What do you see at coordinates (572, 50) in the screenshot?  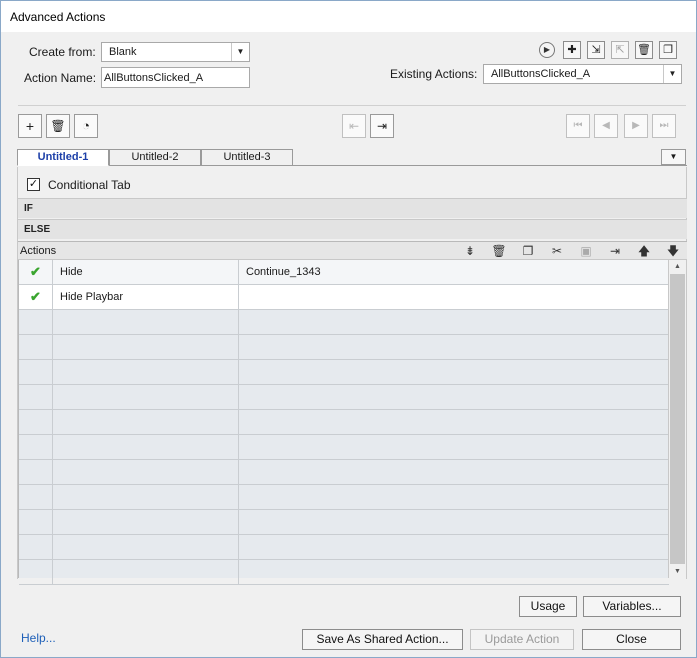 I see `plus-icon: ✚` at bounding box center [572, 50].